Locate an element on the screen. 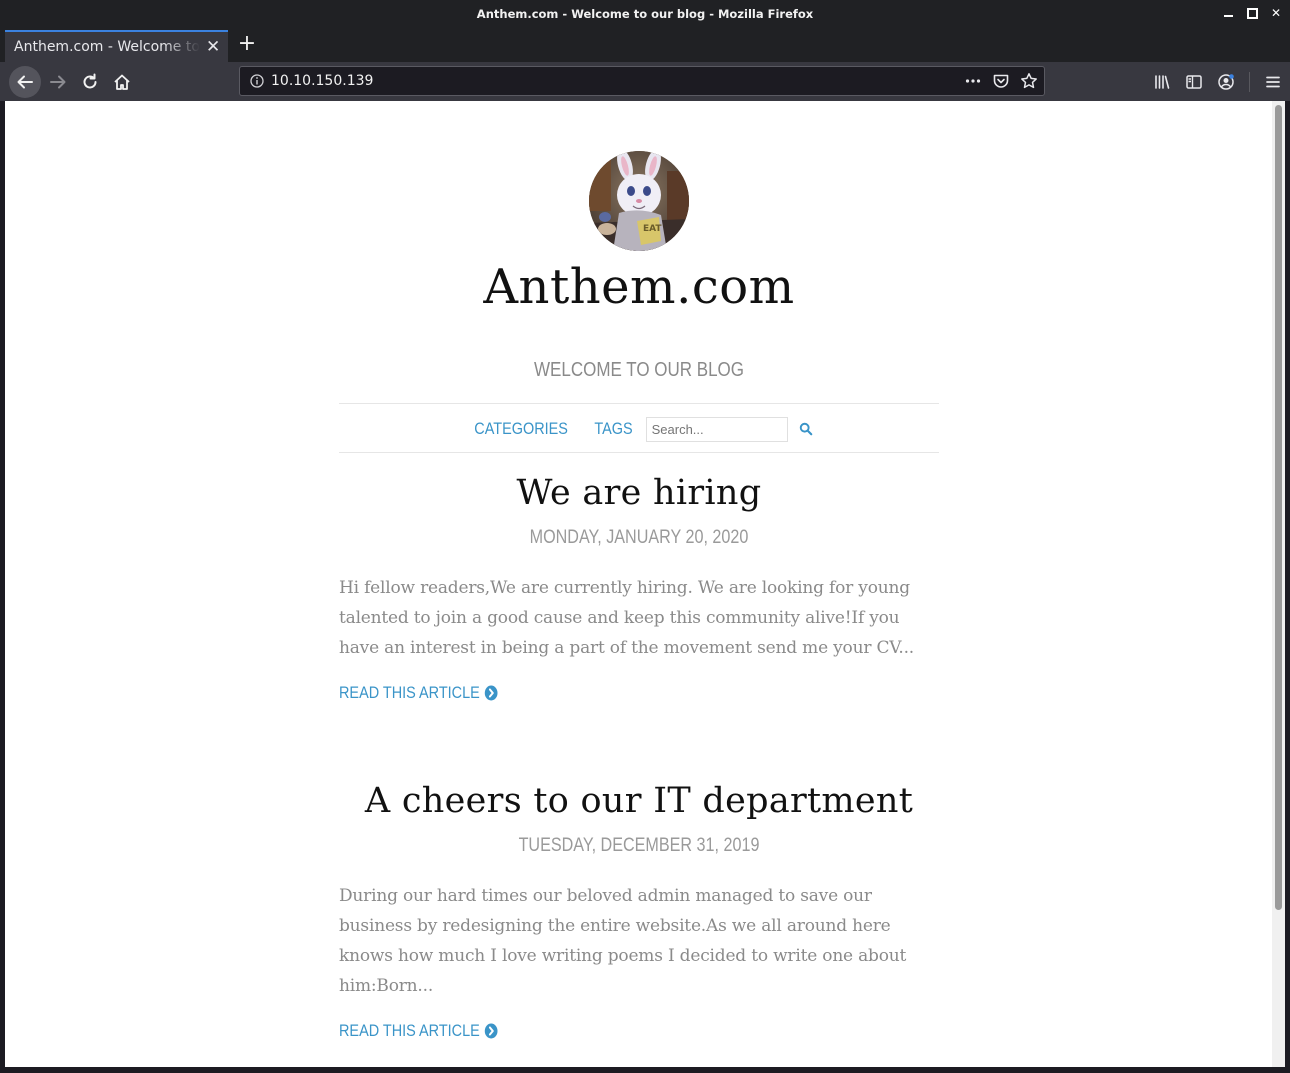  pocket-icon is located at coordinates (1001, 81).